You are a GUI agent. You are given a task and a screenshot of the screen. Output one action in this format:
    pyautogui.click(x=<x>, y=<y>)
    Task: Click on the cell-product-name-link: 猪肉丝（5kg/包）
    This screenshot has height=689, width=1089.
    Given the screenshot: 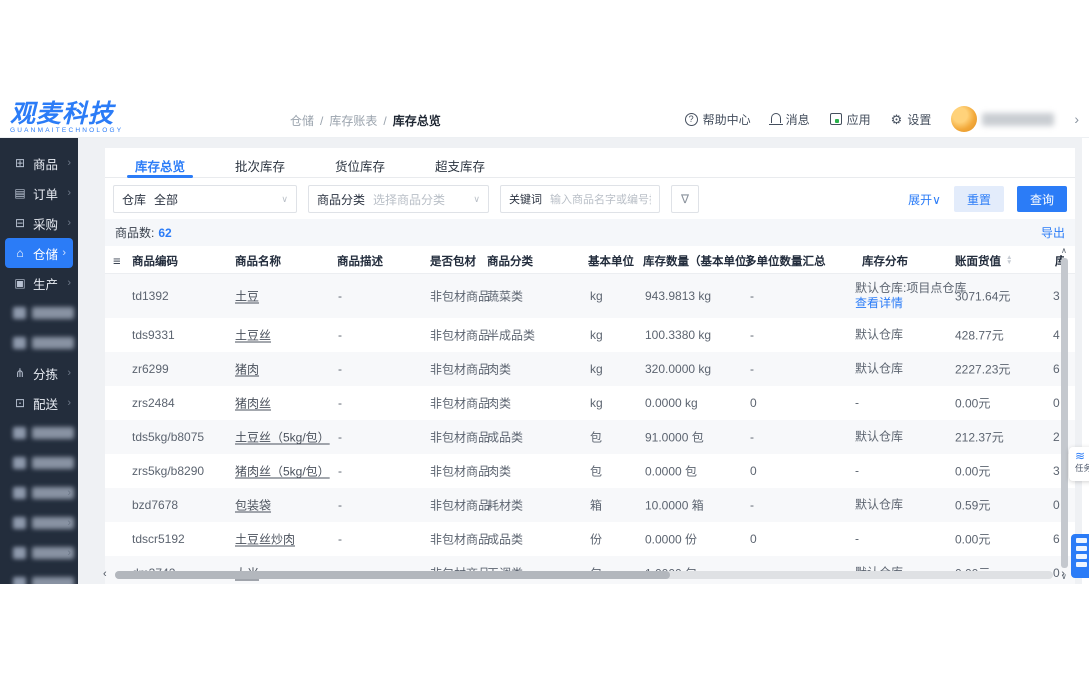 What is the action you would take?
    pyautogui.click(x=282, y=471)
    